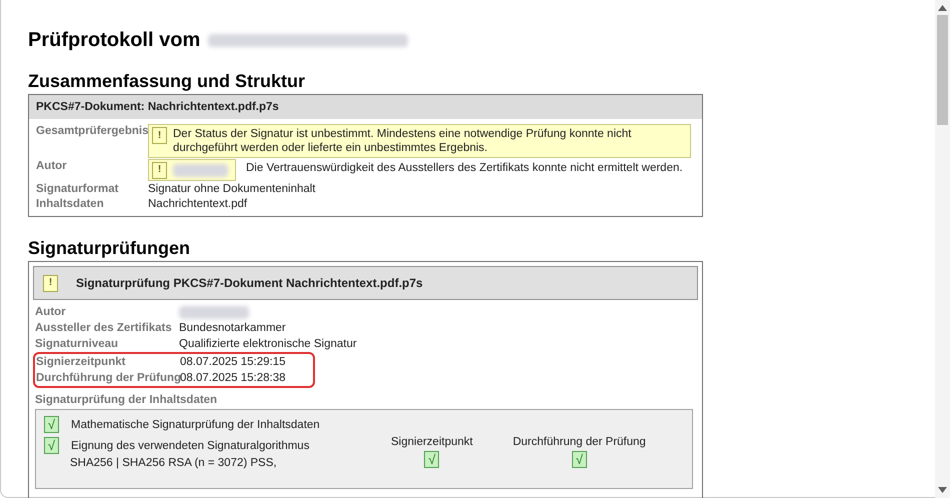 Image resolution: width=950 pixels, height=498 pixels. What do you see at coordinates (108, 378) in the screenshot?
I see `field-label: Durchführung der Prüfung` at bounding box center [108, 378].